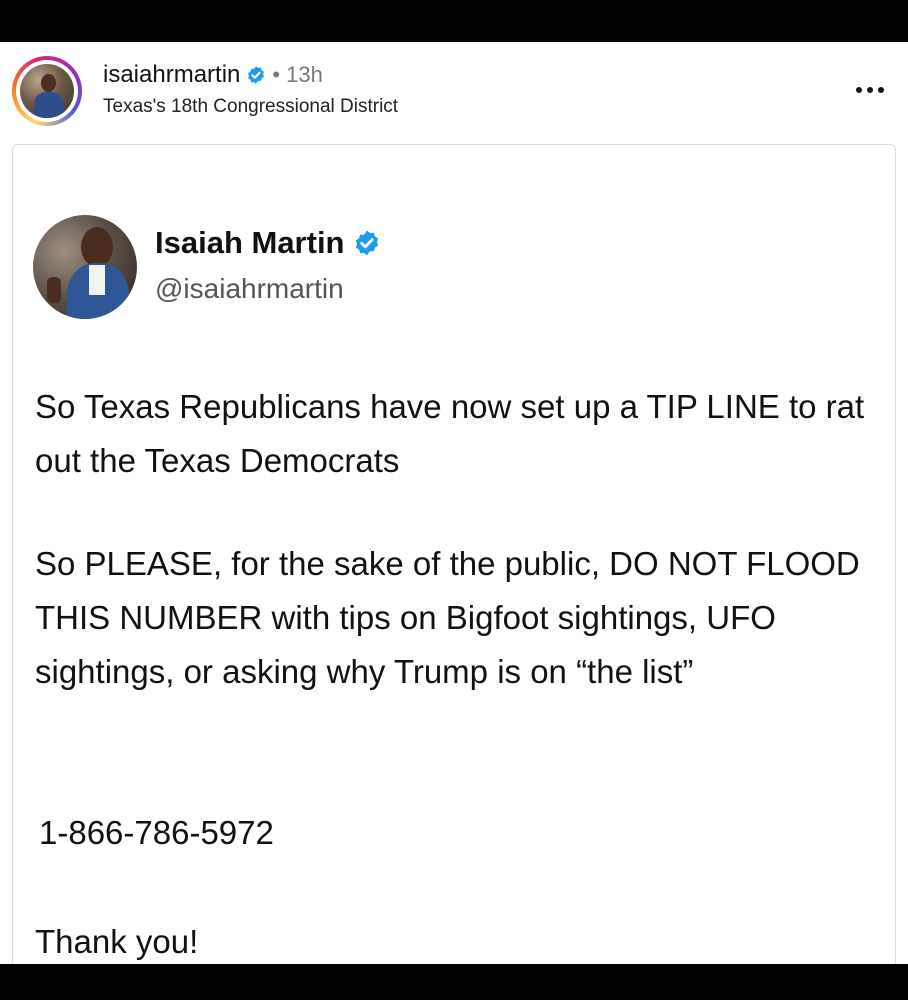 This screenshot has width=908, height=1000. I want to click on location-link: Texas's 18th Congressional District, so click(250, 107).